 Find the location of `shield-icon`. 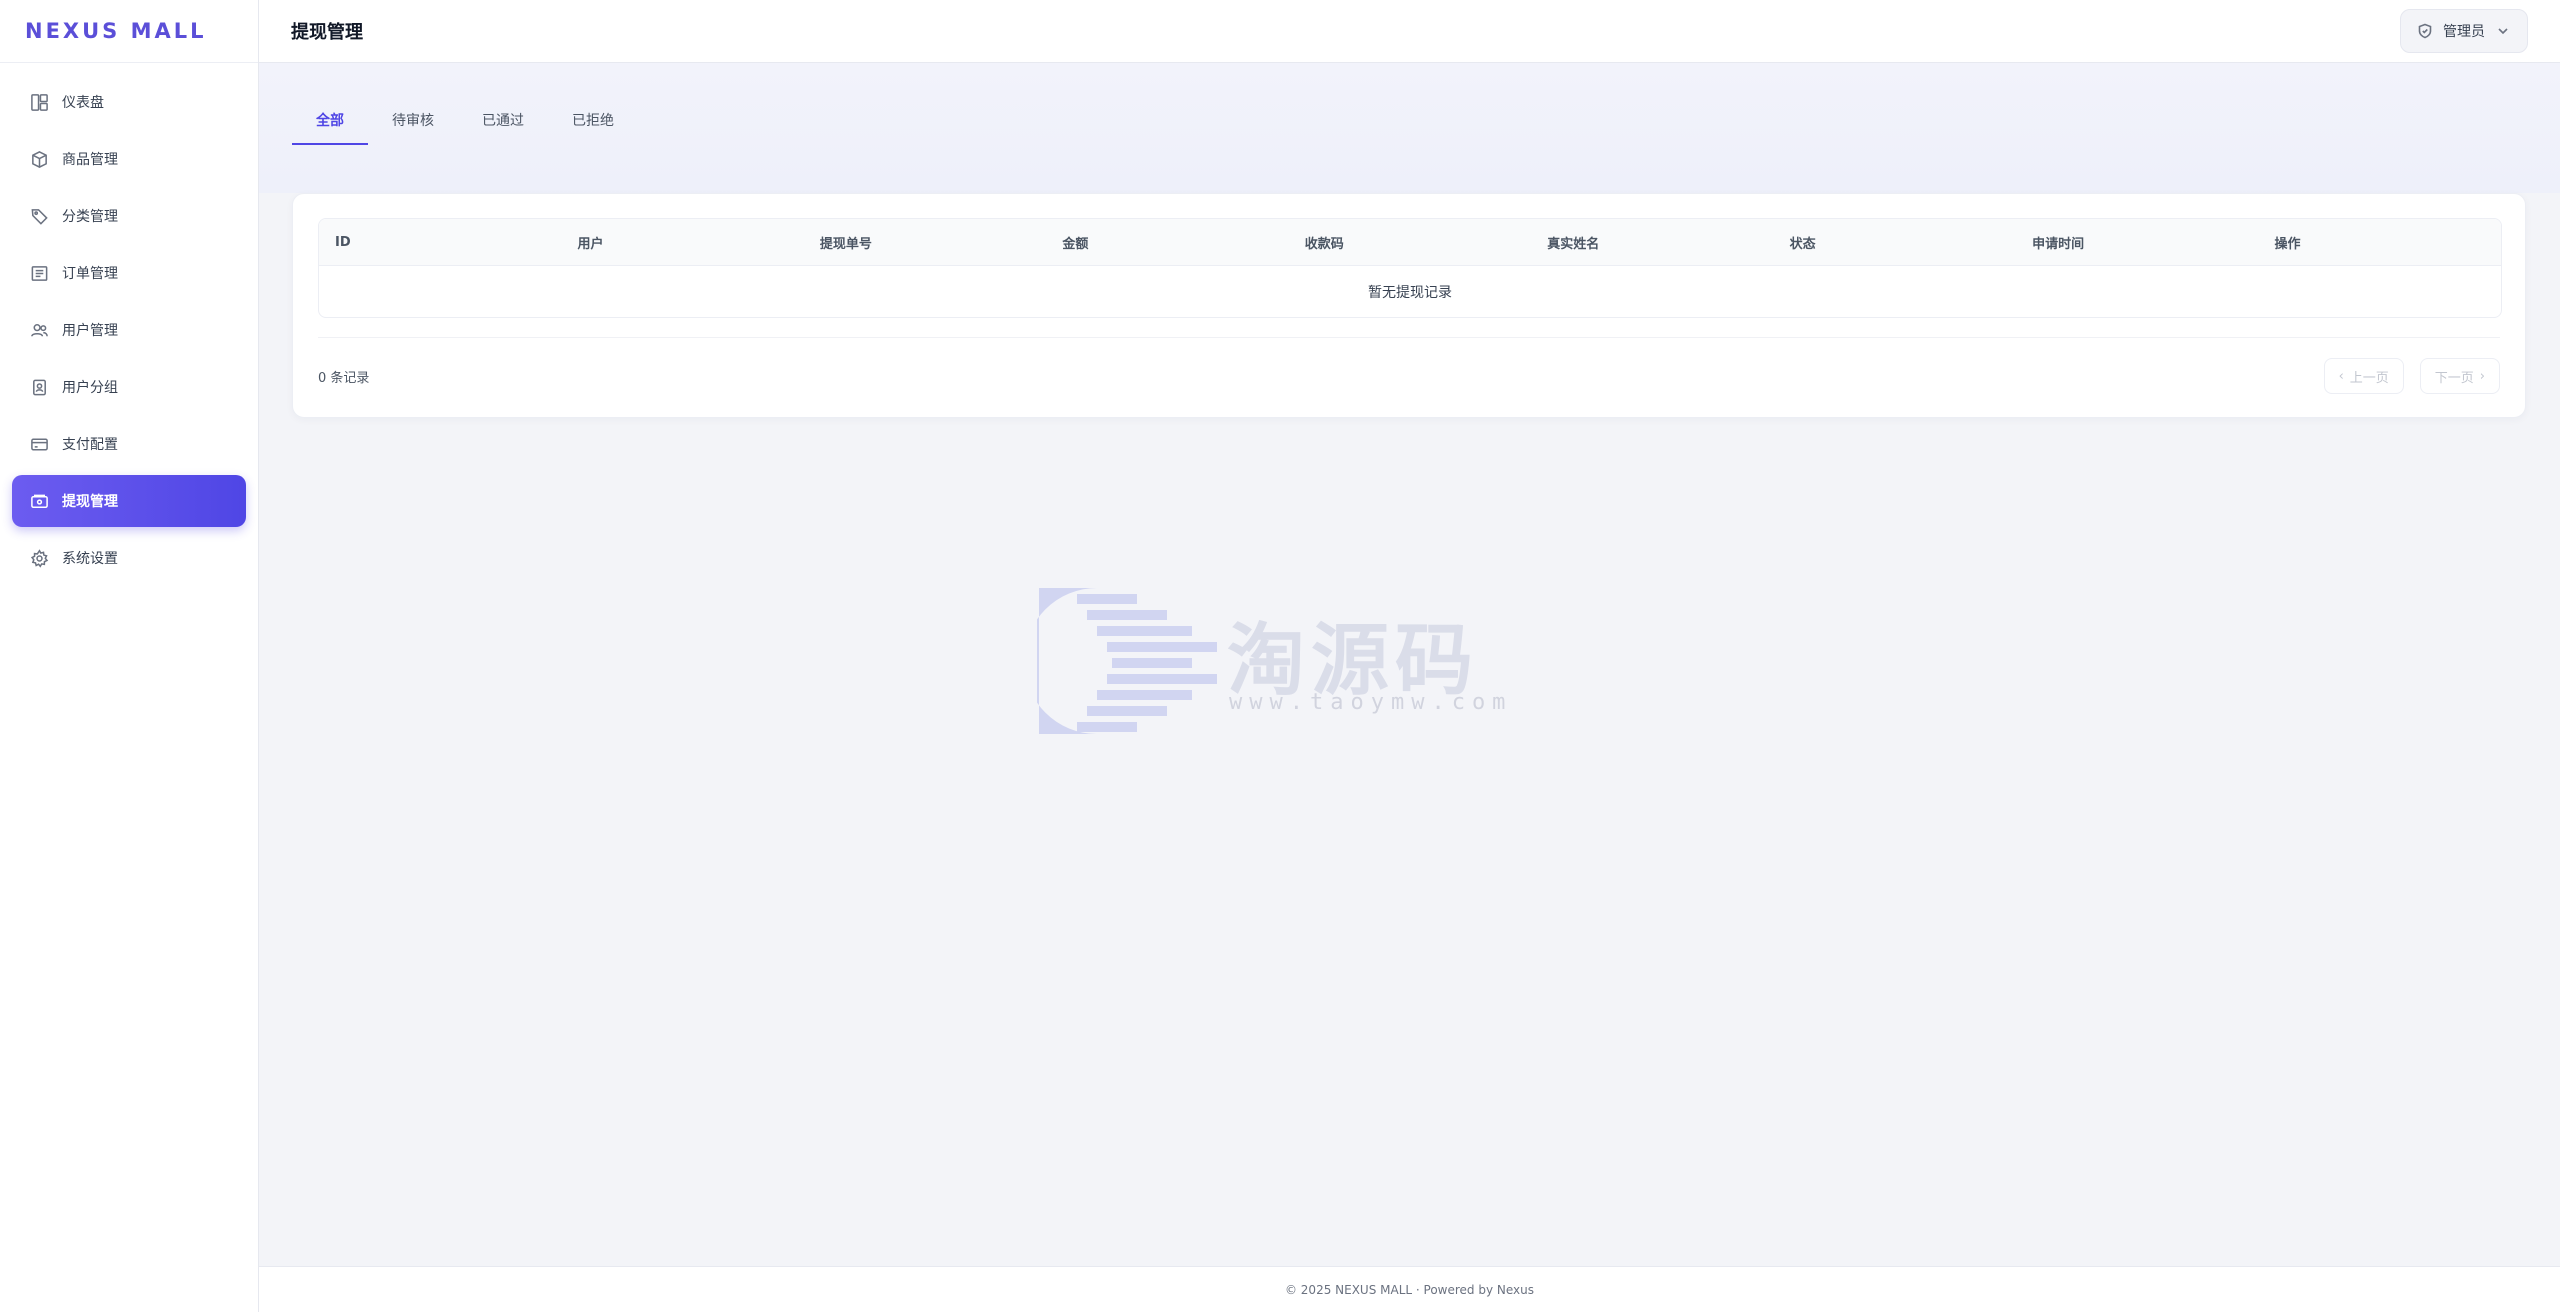

shield-icon is located at coordinates (2425, 31).